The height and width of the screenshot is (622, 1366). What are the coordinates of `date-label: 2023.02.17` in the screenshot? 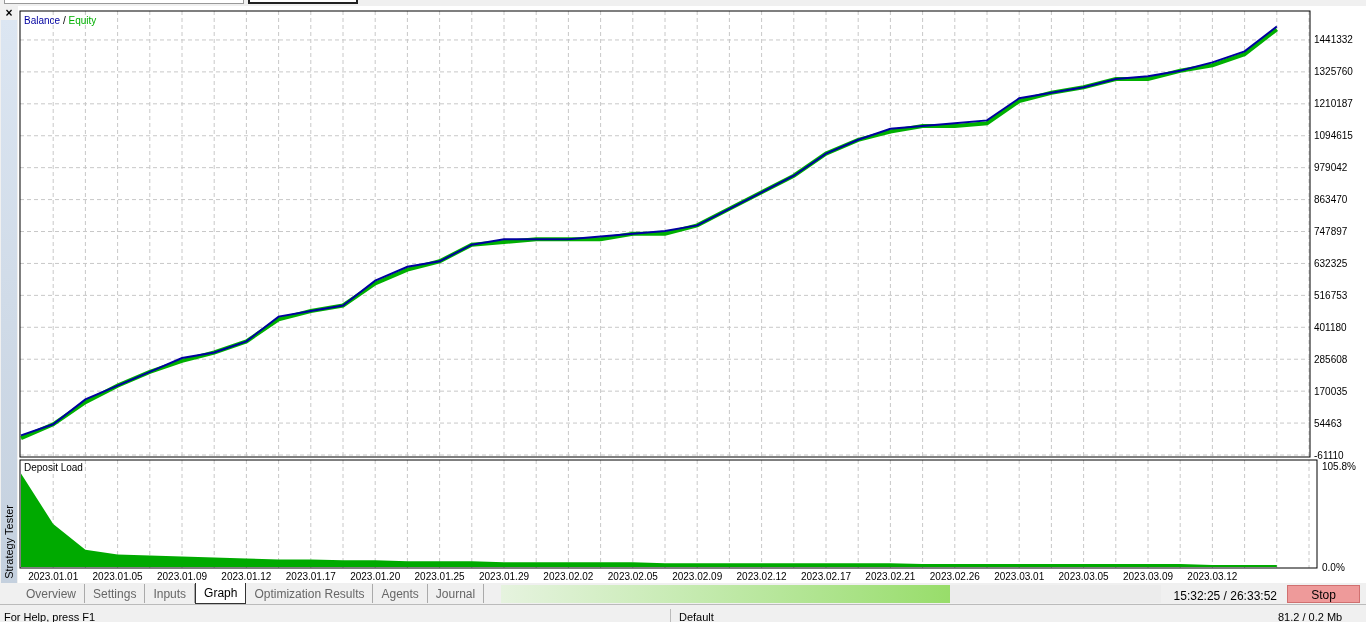 It's located at (826, 576).